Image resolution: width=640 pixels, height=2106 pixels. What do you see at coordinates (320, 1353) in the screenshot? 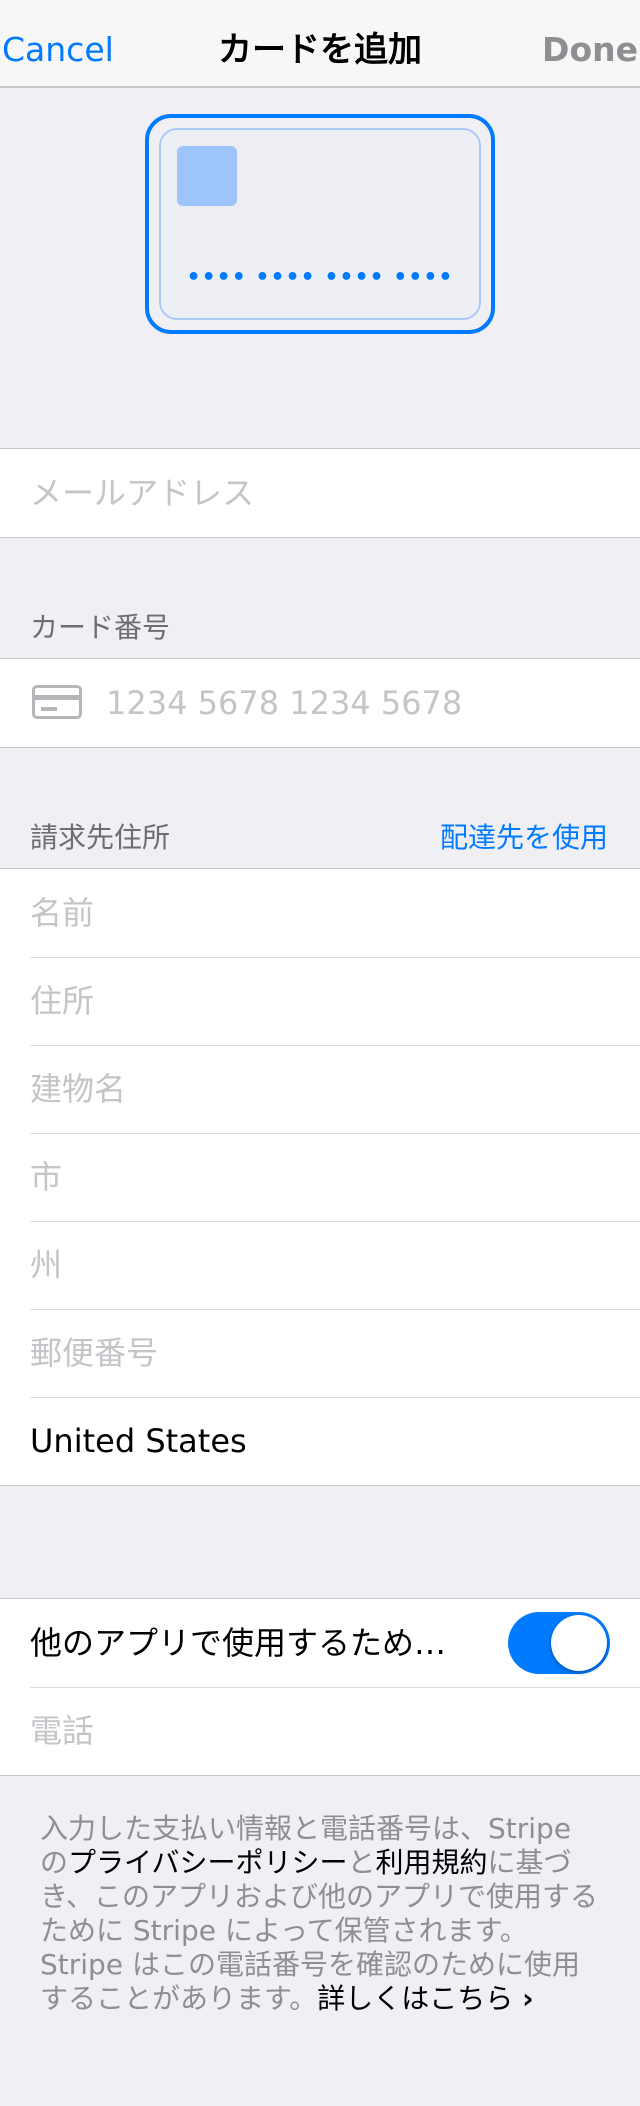
I see `billing-postal-row: 郵便番号` at bounding box center [320, 1353].